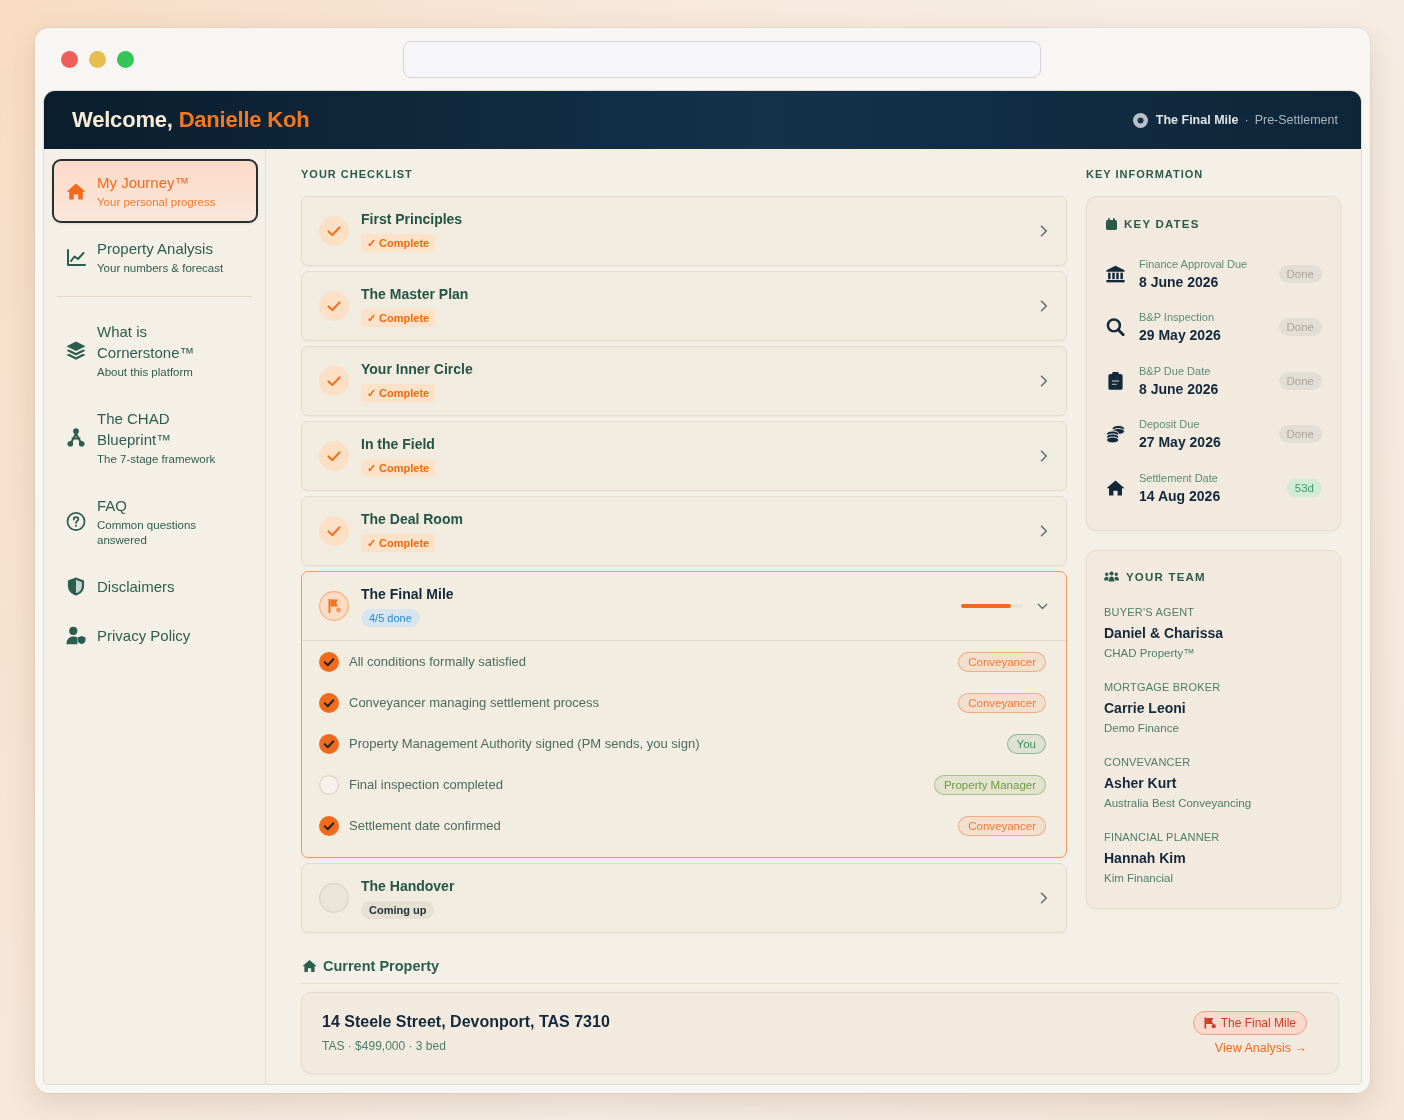  Describe the element at coordinates (1145, 174) in the screenshot. I see `section-label: KEY INFORMATION` at that location.